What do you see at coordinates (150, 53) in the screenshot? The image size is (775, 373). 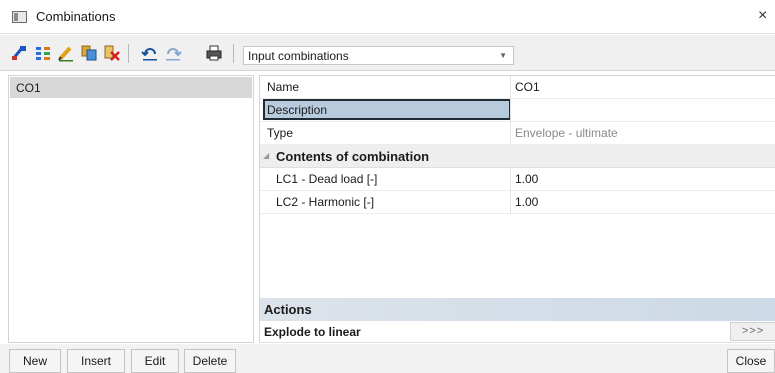 I see `undo-icon` at bounding box center [150, 53].